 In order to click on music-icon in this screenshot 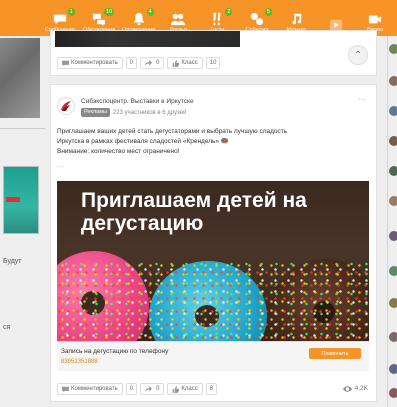, I will do `click(296, 19)`.